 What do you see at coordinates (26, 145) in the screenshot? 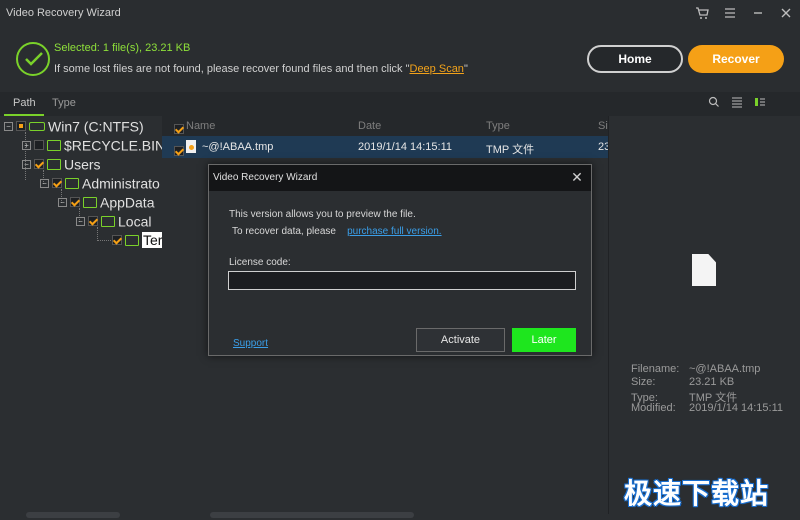
I see `expand-icon: +` at bounding box center [26, 145].